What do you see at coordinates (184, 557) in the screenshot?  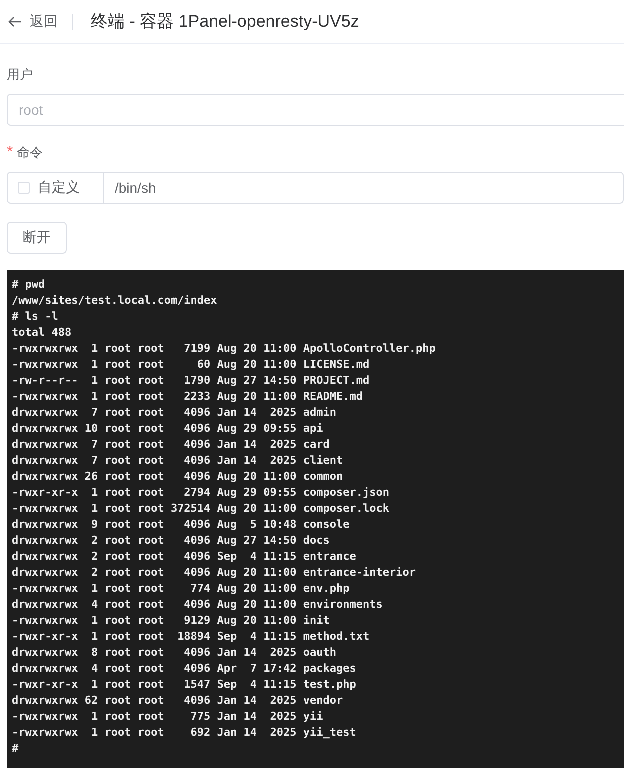 I see `terminal-line: drwxrwxrwx 2 root root 4096 Sep 4 11:15 entrance` at bounding box center [184, 557].